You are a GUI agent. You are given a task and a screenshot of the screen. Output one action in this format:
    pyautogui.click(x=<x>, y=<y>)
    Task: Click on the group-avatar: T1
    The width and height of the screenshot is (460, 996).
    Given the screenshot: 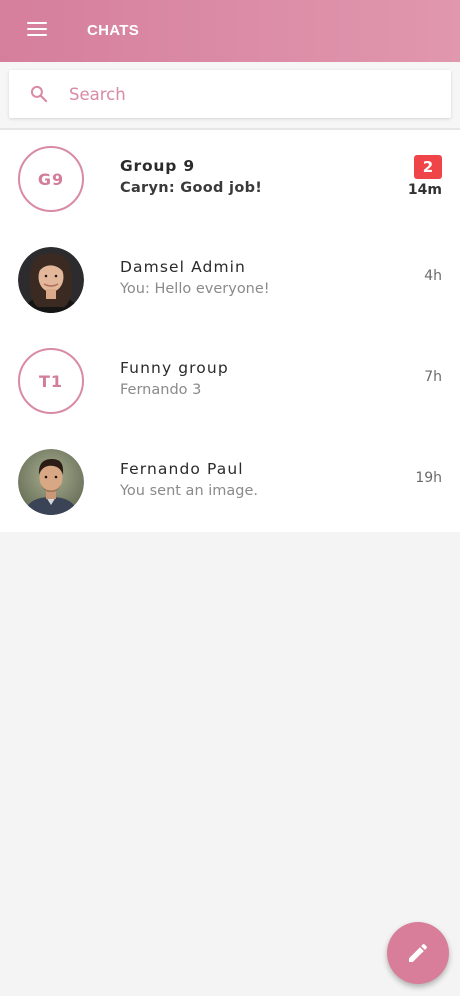 What is the action you would take?
    pyautogui.click(x=51, y=381)
    